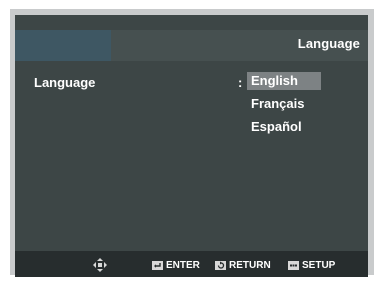  I want to click on page-title: Language, so click(328, 43).